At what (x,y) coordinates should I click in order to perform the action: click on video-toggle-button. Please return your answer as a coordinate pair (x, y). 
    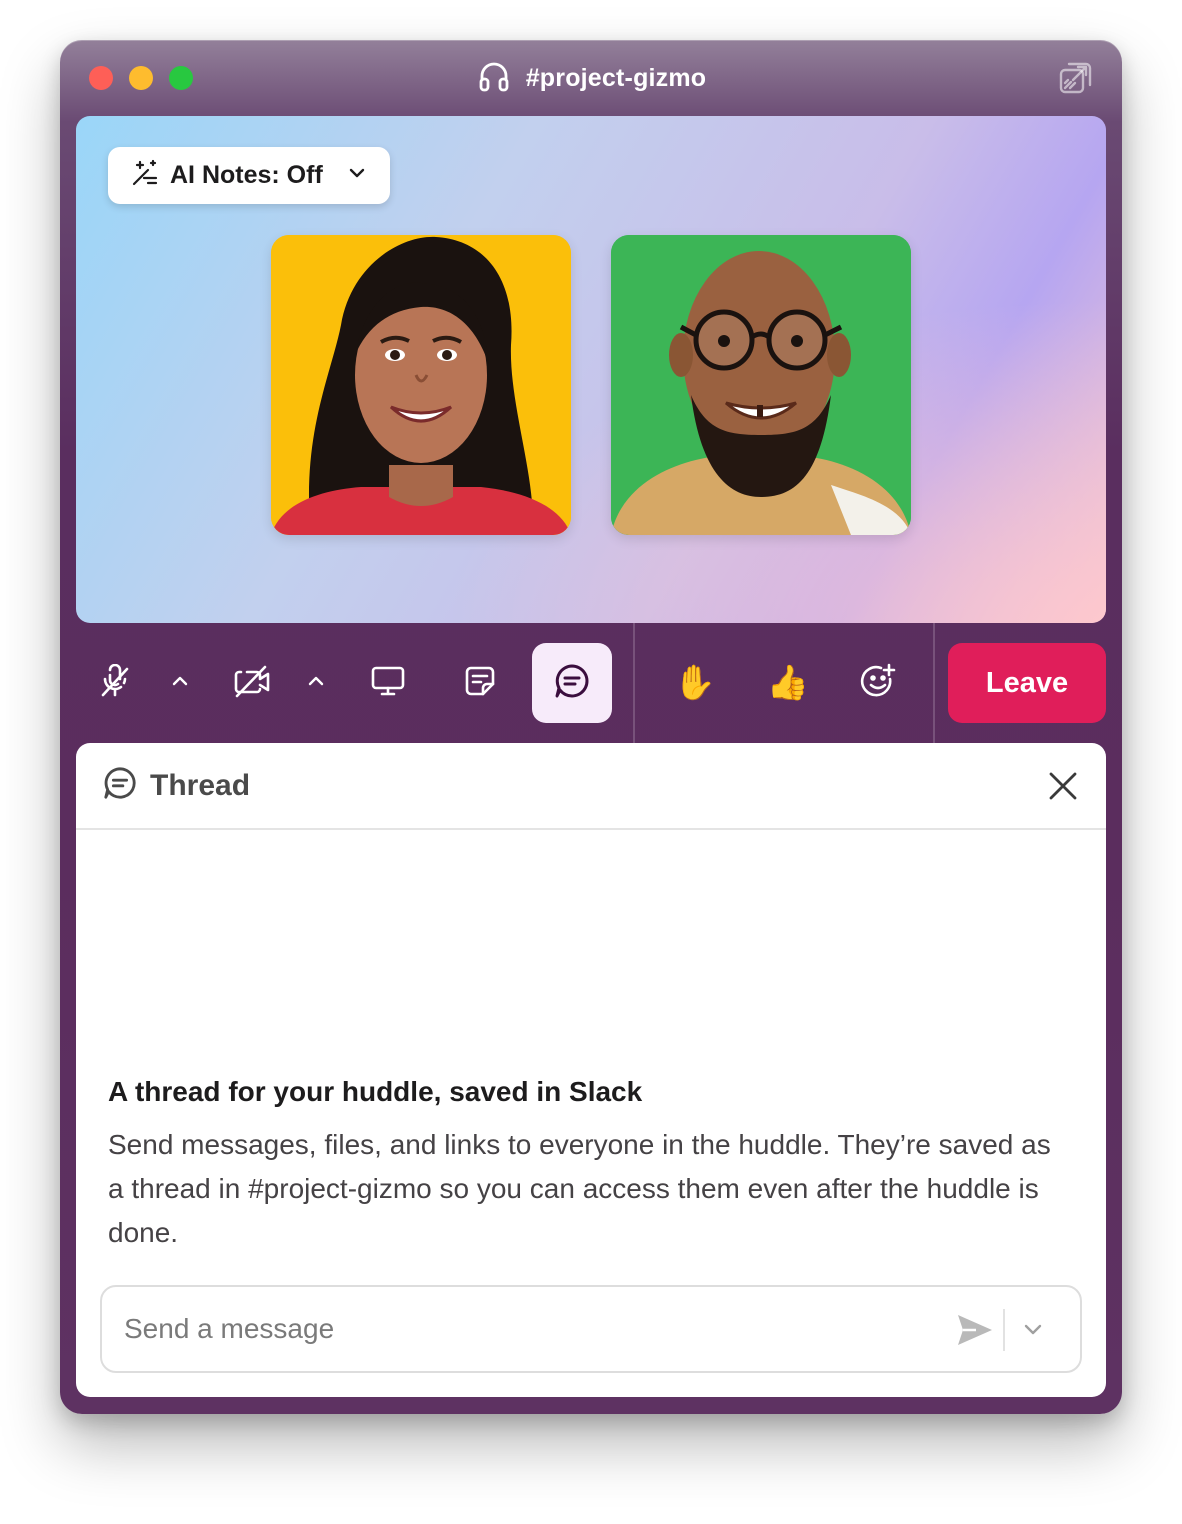
    Looking at the image, I should click on (252, 683).